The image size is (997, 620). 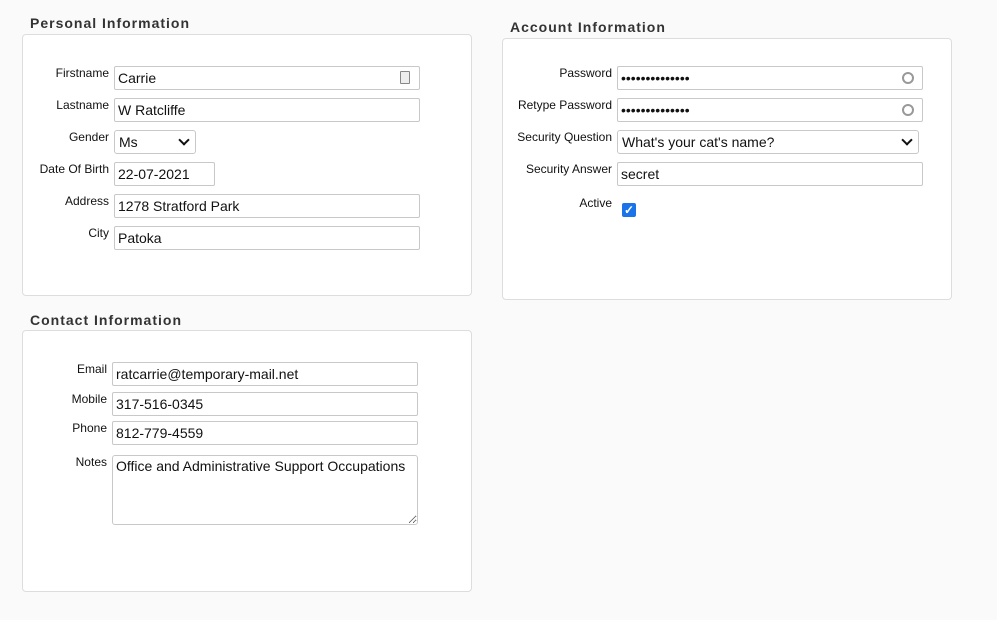 I want to click on city-input, so click(x=267, y=238).